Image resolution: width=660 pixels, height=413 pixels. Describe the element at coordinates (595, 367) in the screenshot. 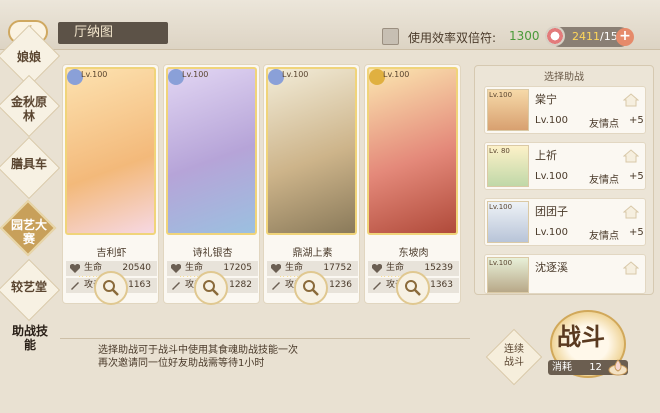

I see `consume-value: 12` at that location.